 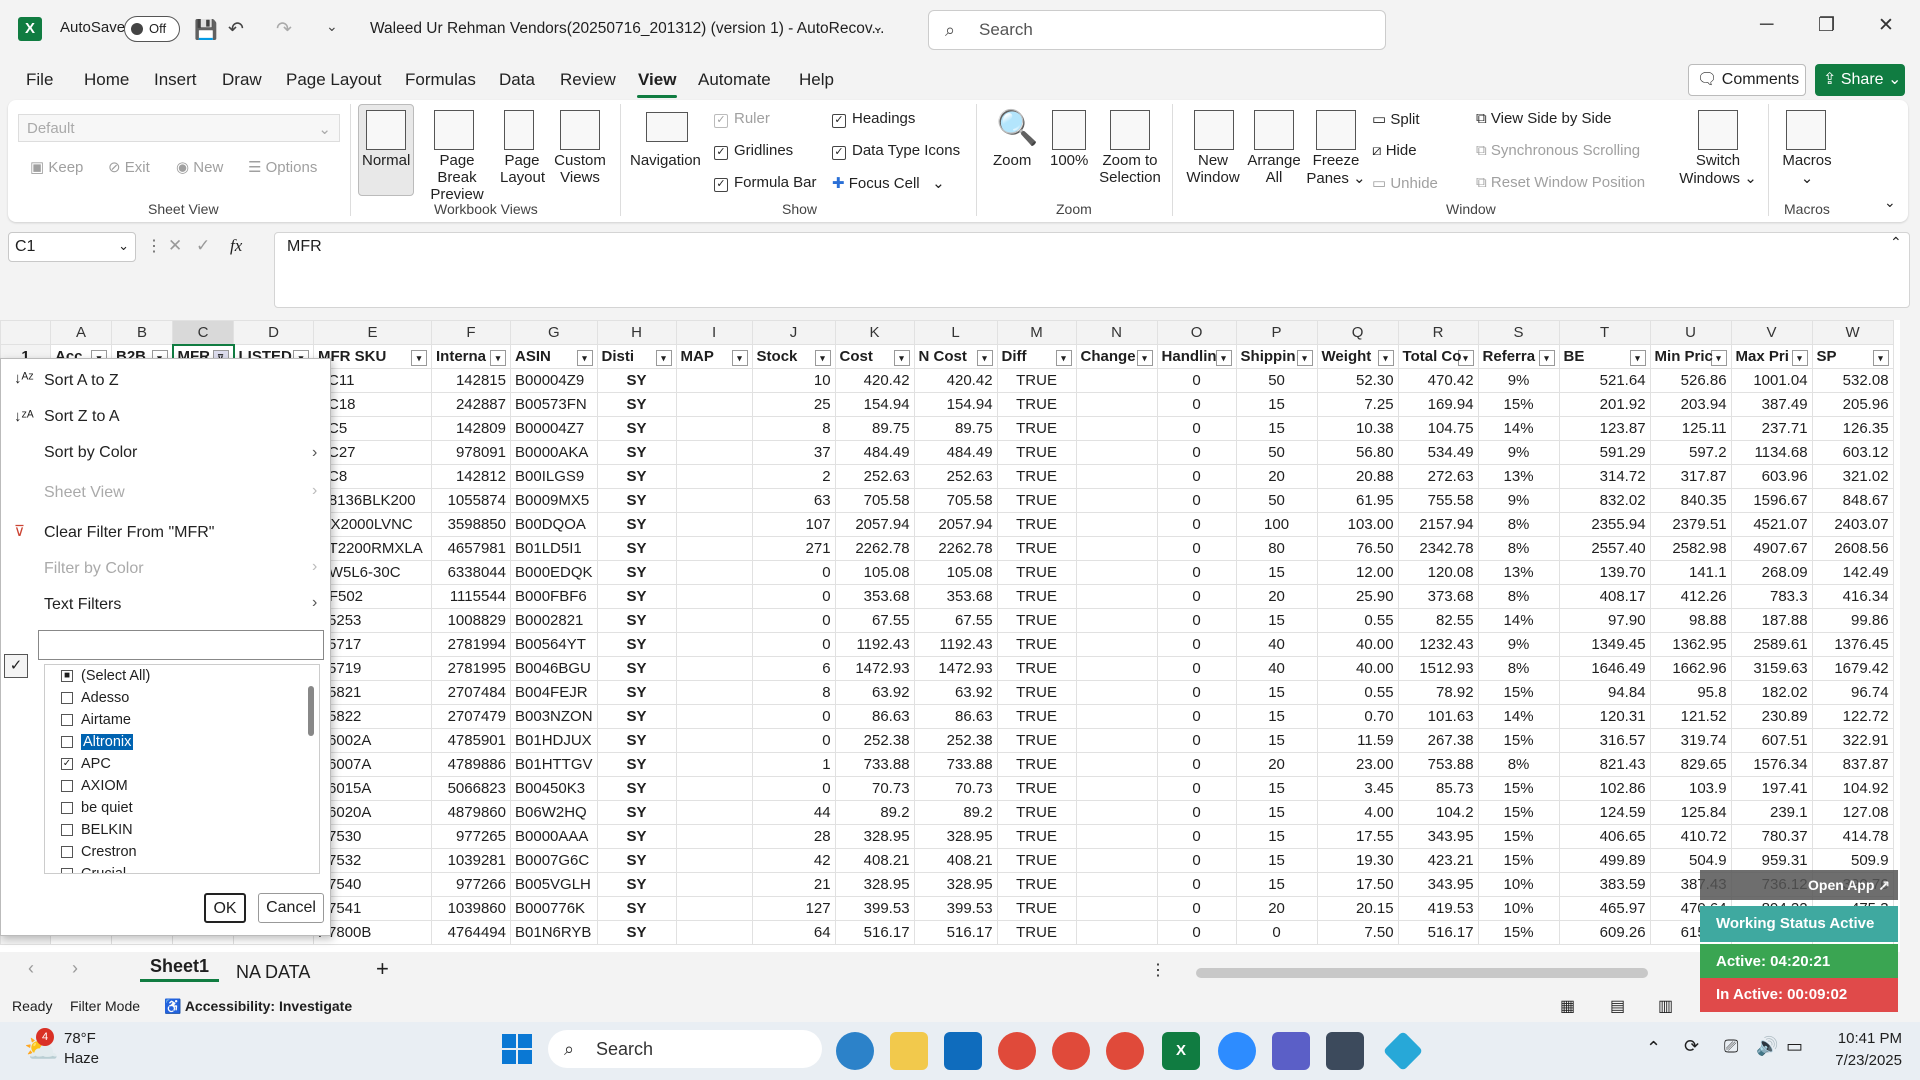 What do you see at coordinates (1604, 356) in the screenshot?
I see `header-cell: ▾ BE` at bounding box center [1604, 356].